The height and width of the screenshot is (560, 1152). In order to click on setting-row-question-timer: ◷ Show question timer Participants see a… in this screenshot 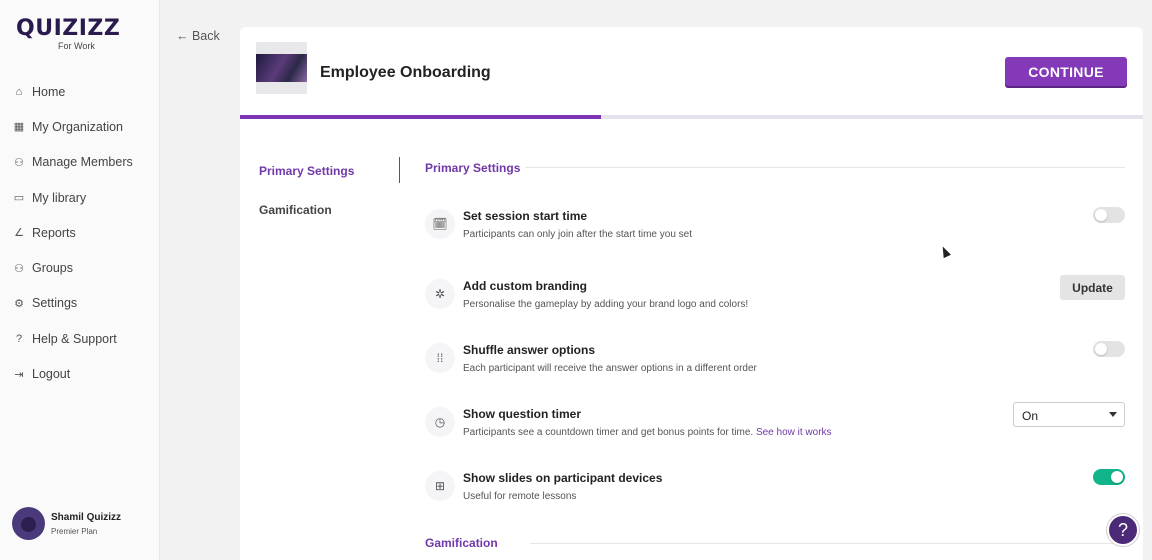, I will do `click(775, 424)`.